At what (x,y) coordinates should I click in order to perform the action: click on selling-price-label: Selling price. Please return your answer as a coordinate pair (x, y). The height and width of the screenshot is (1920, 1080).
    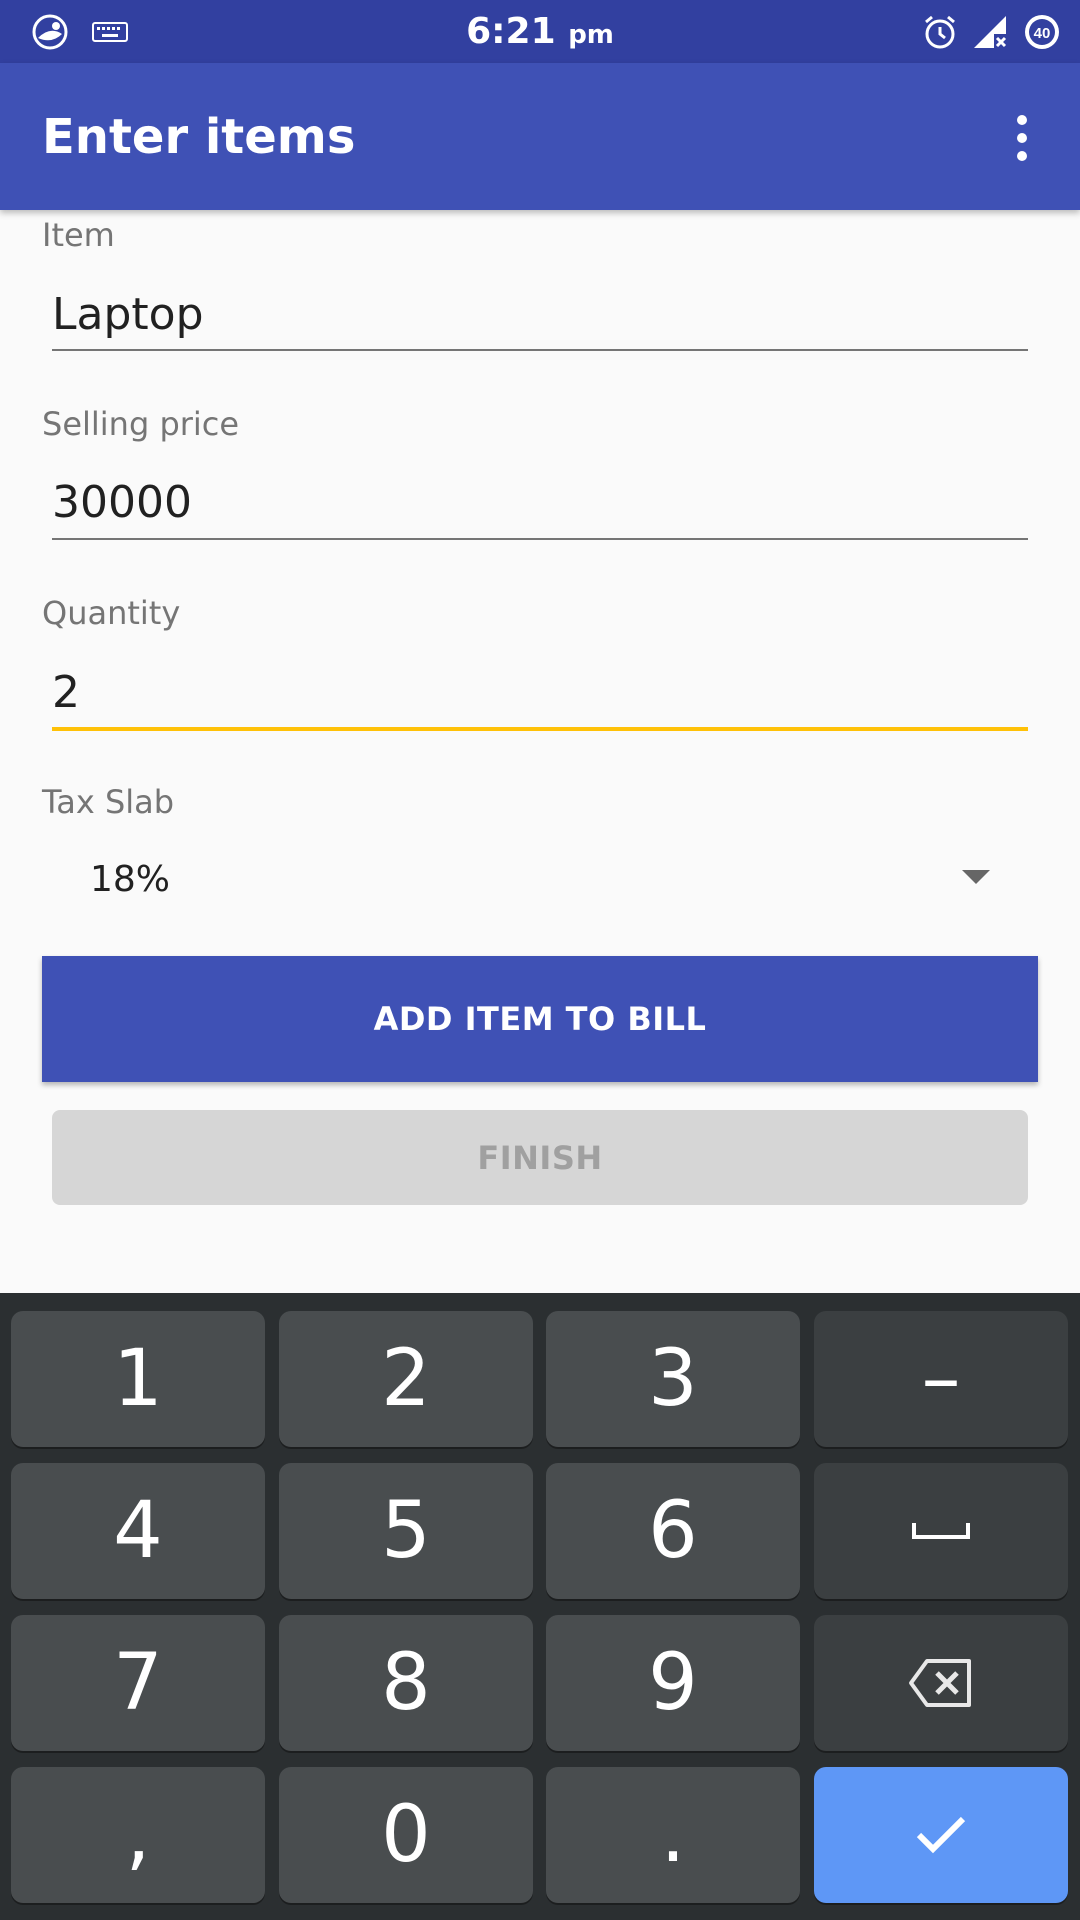
    Looking at the image, I should click on (141, 424).